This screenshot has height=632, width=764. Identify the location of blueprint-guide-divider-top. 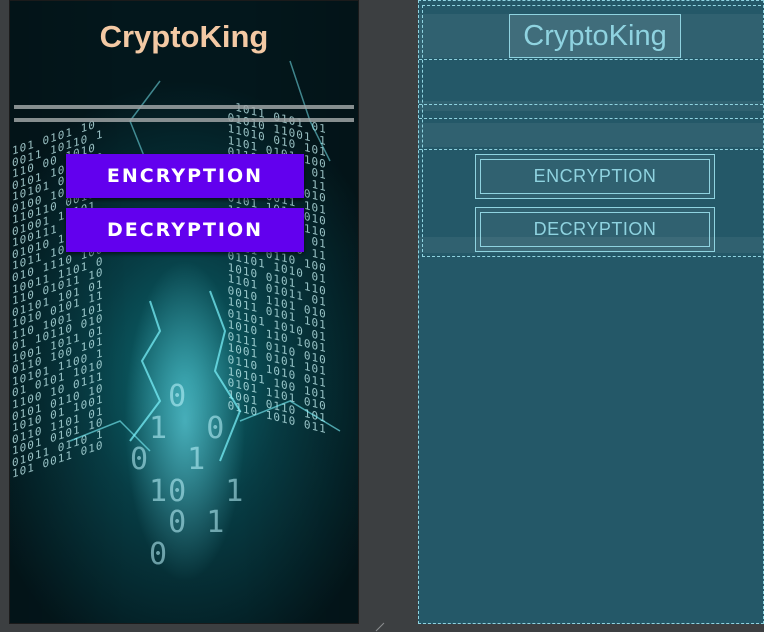
(591, 104).